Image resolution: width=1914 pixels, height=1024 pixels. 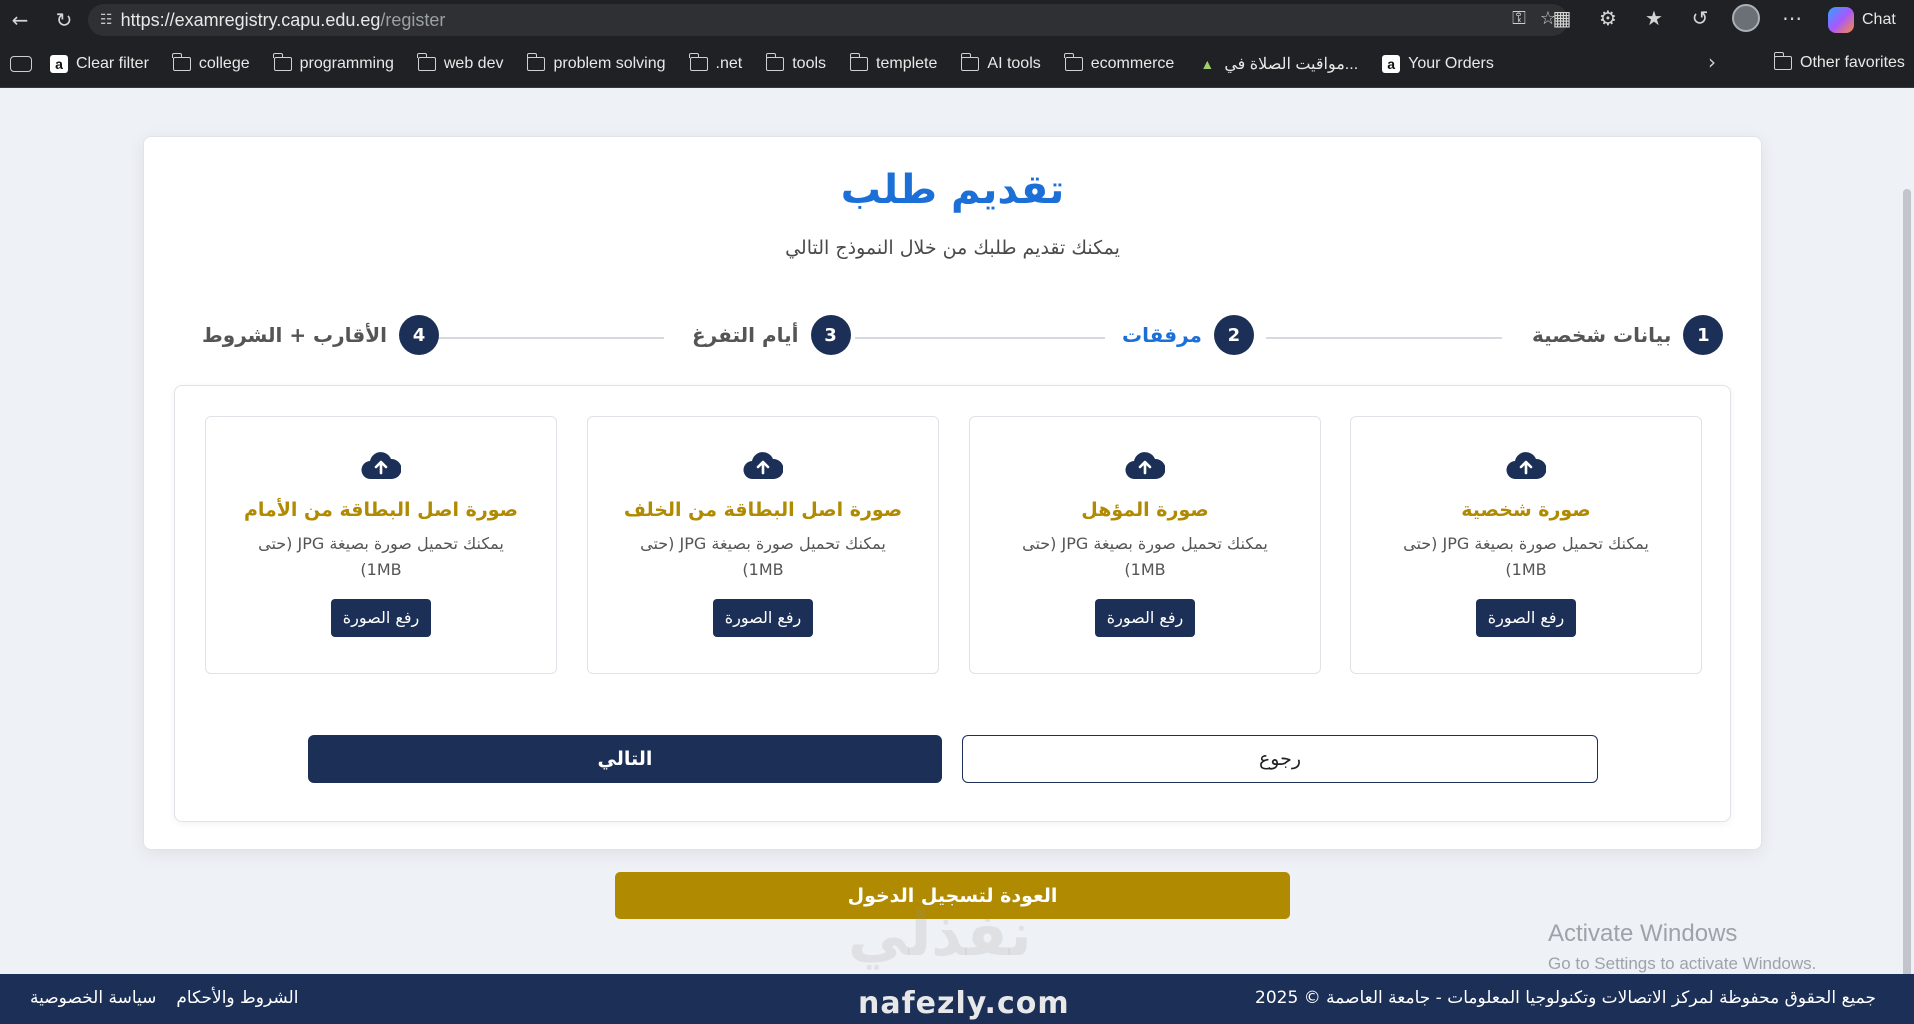 I want to click on bookmark-web-dev: web dev, so click(x=461, y=64).